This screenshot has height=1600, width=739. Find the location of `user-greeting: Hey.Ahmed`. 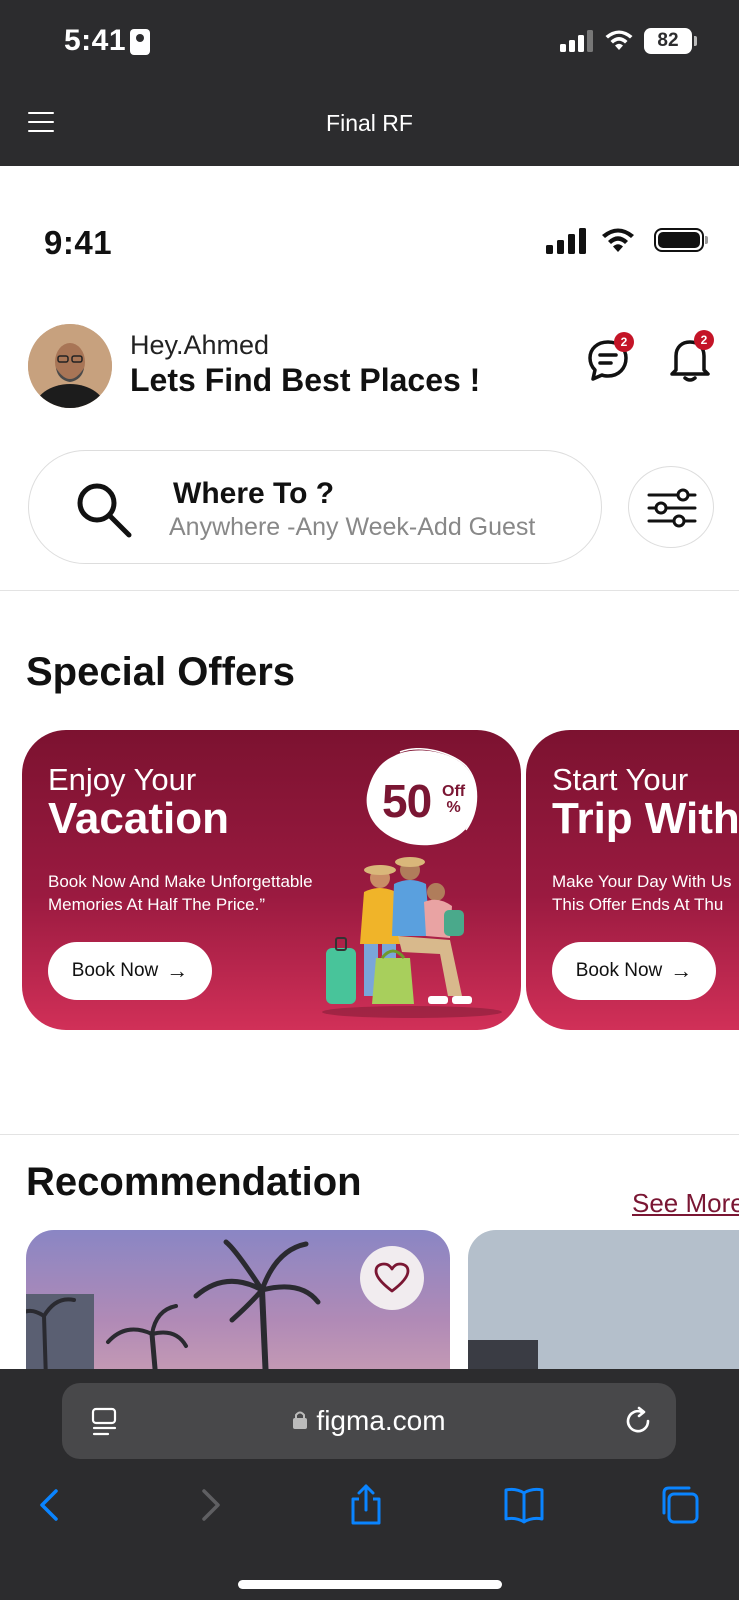

user-greeting: Hey.Ahmed is located at coordinates (200, 345).